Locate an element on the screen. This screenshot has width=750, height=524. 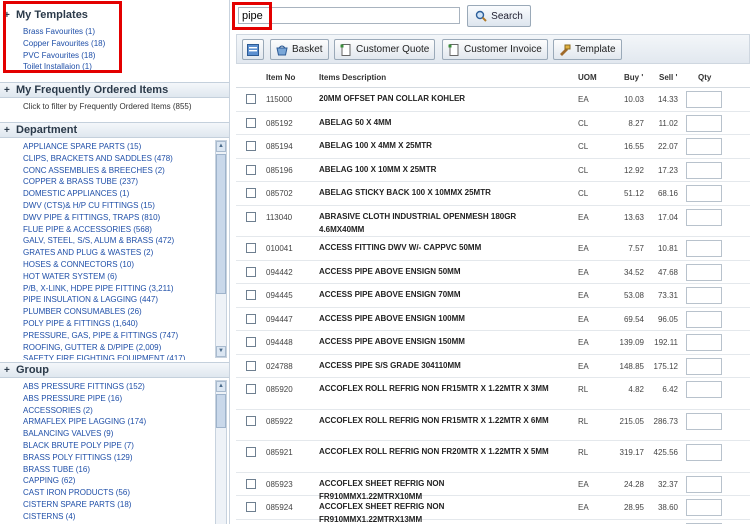
group-link: BRASS TUBE (16) is located at coordinates (126, 470).